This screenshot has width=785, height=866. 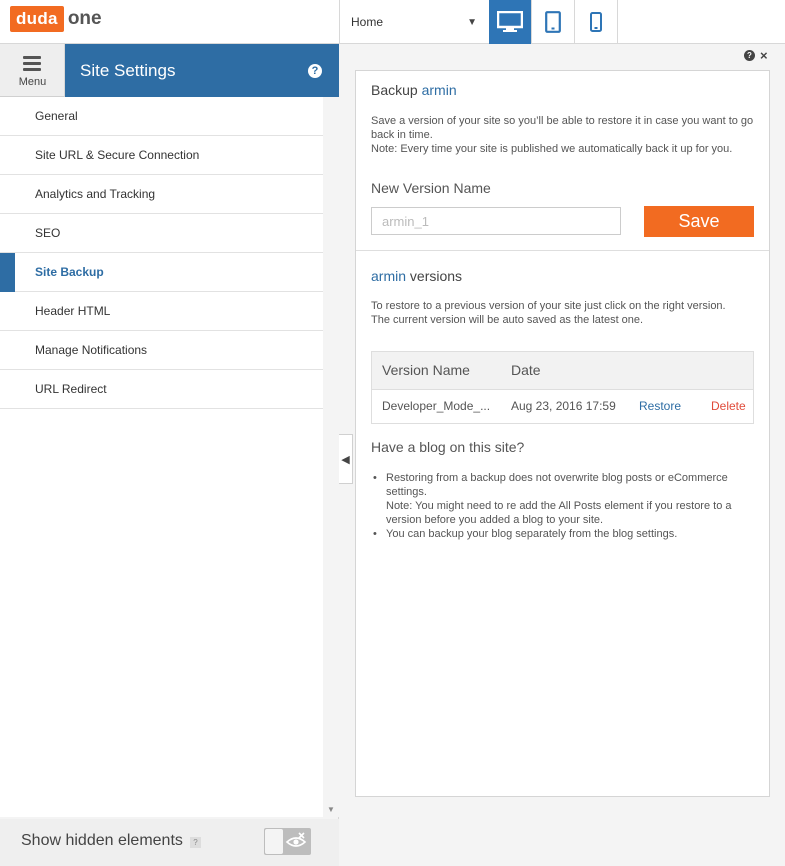 What do you see at coordinates (161, 116) in the screenshot?
I see `sidebar-item-general: General` at bounding box center [161, 116].